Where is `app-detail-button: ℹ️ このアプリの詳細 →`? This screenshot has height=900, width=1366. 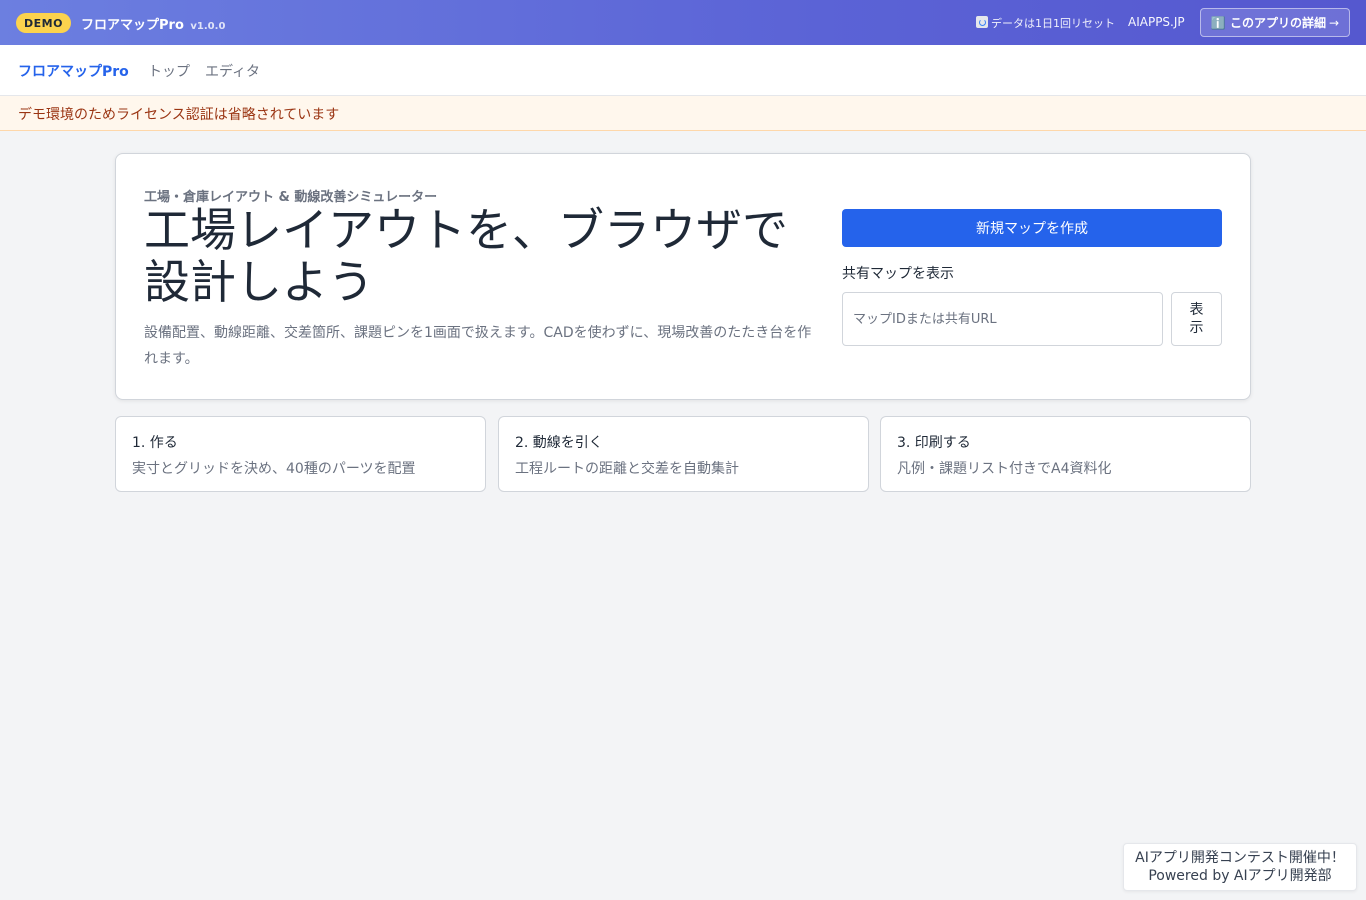 app-detail-button: ℹ️ このアプリの詳細 → is located at coordinates (1275, 22).